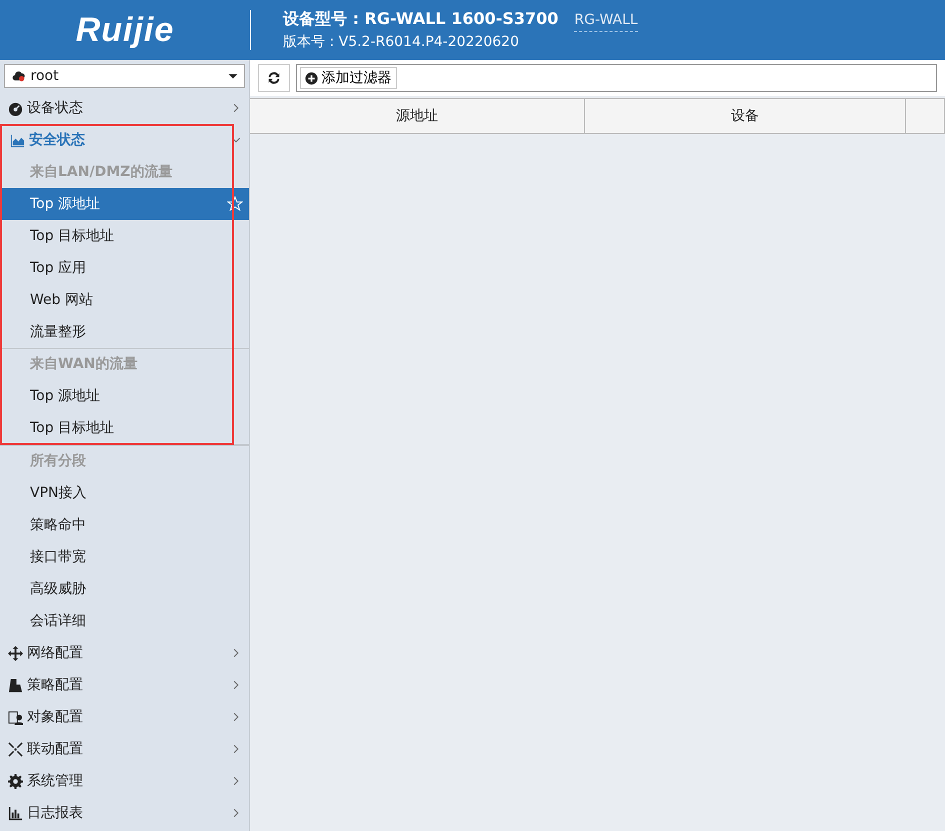  What do you see at coordinates (19, 76) in the screenshot?
I see `cloud-icon` at bounding box center [19, 76].